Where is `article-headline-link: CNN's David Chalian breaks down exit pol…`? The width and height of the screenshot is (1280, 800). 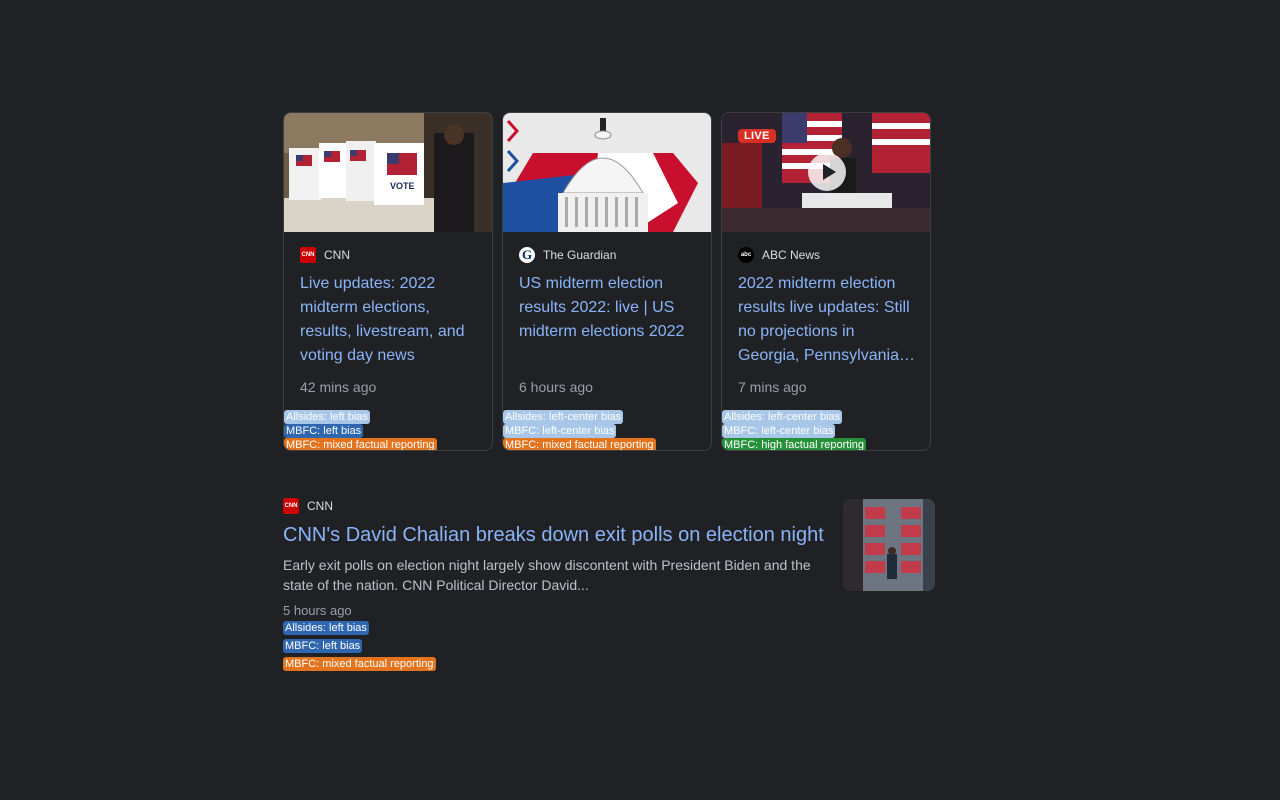 article-headline-link: CNN's David Chalian breaks down exit pol… is located at coordinates (553, 535).